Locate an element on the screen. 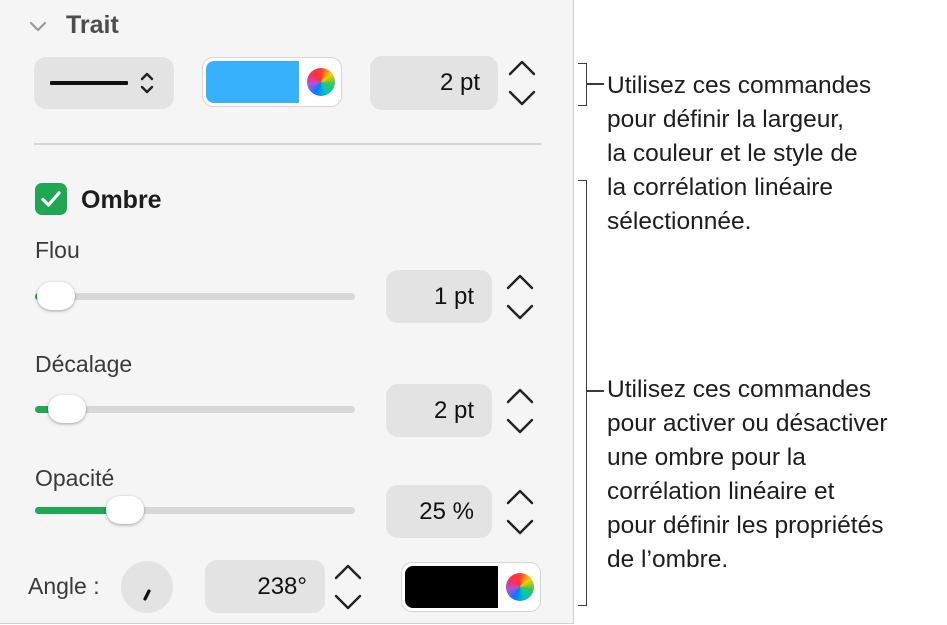 Image resolution: width=947 pixels, height=625 pixels. up-down-arrows-icon is located at coordinates (147, 85).